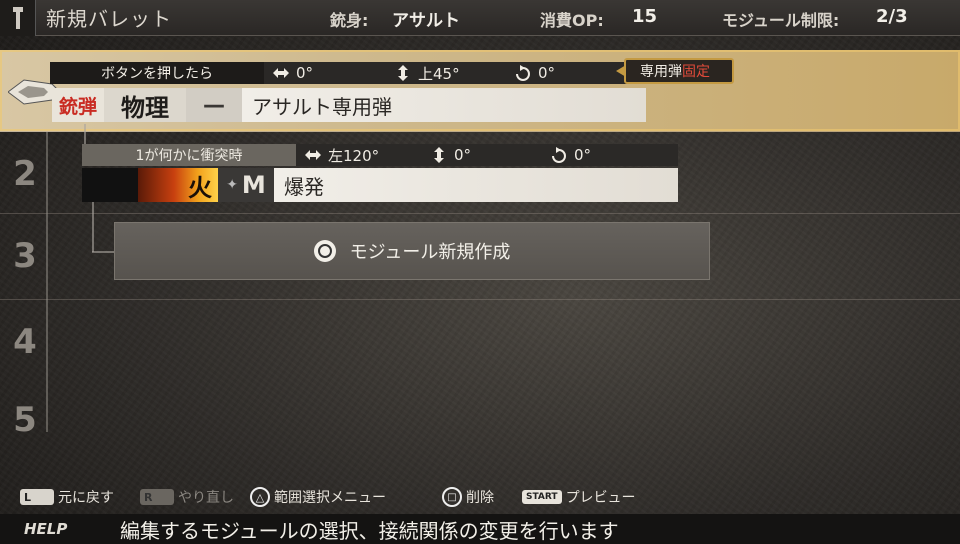 The width and height of the screenshot is (960, 544). I want to click on redo-control: R やり直し, so click(187, 497).